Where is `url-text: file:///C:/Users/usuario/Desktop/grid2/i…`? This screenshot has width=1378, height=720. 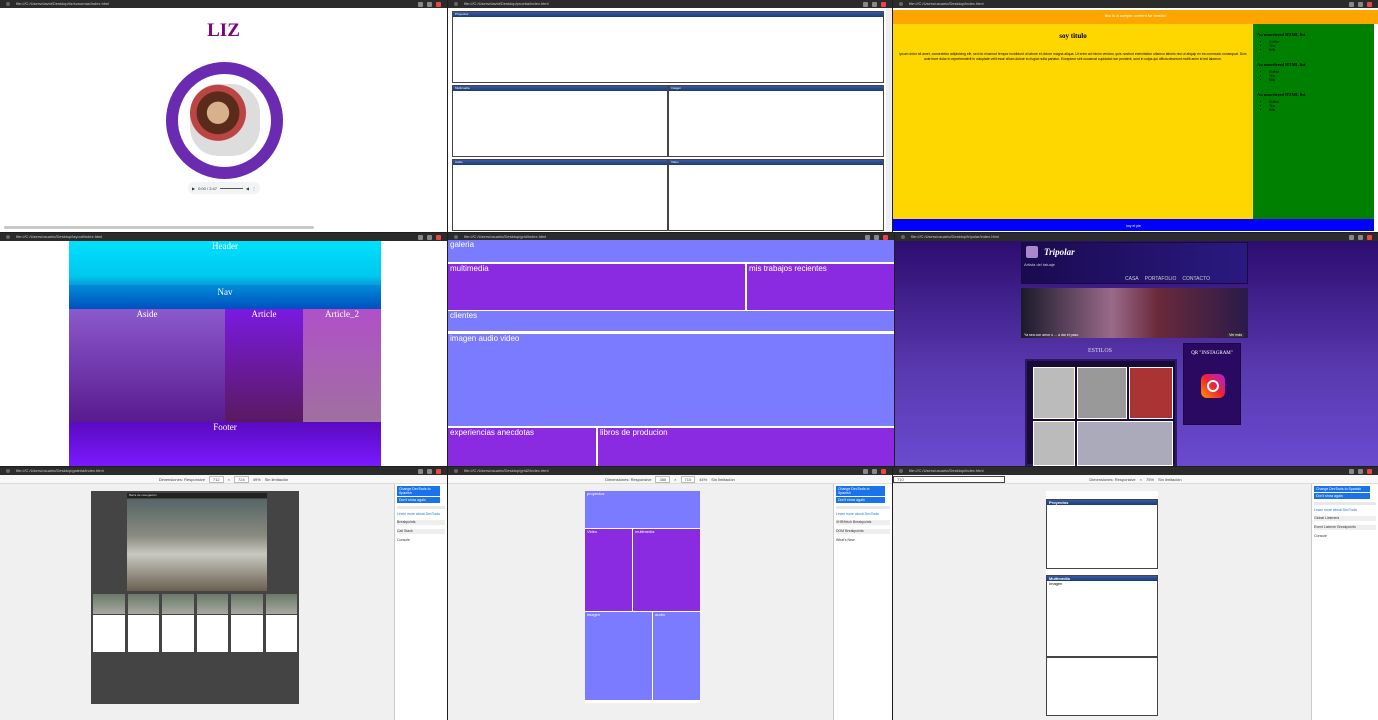
url-text: file:///C:/Users/usuario/Desktop/grid2/i… is located at coordinates (506, 471).